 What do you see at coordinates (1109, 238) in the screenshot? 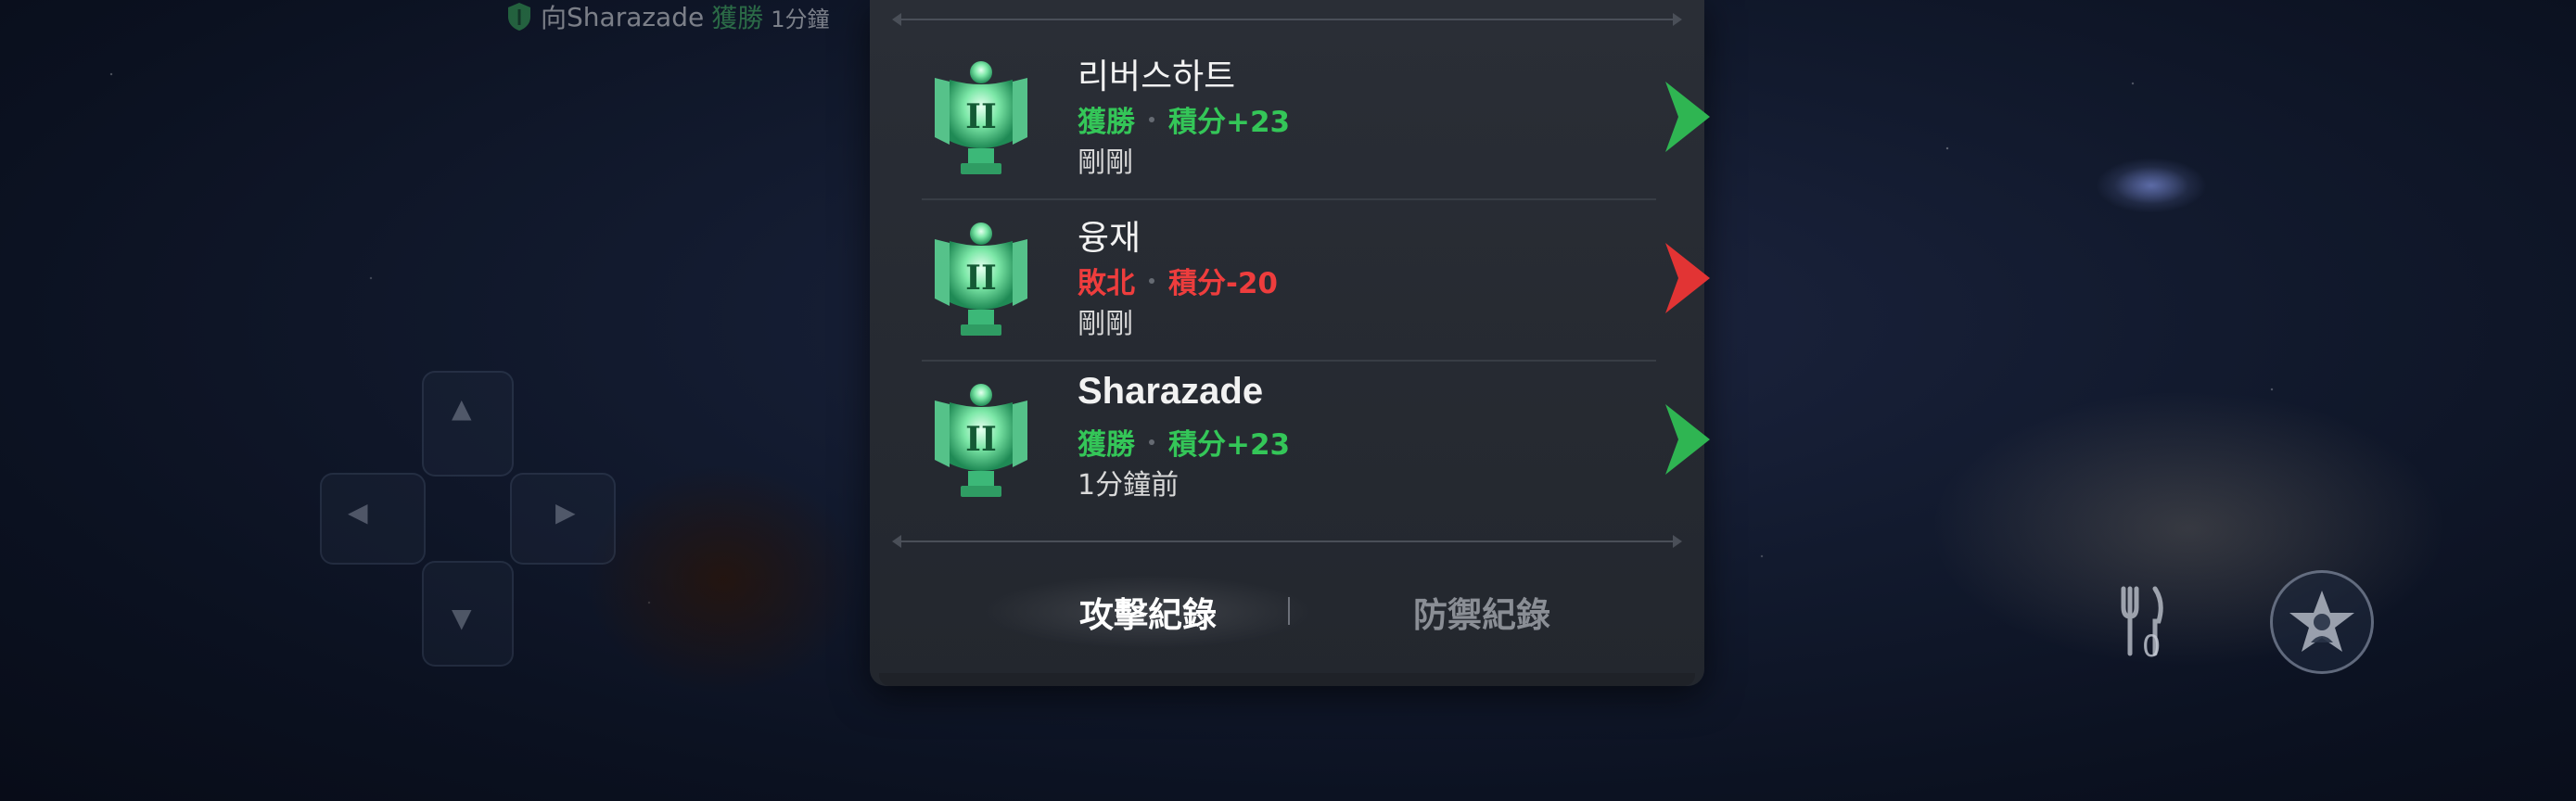
I see `opponent-name: 융재` at bounding box center [1109, 238].